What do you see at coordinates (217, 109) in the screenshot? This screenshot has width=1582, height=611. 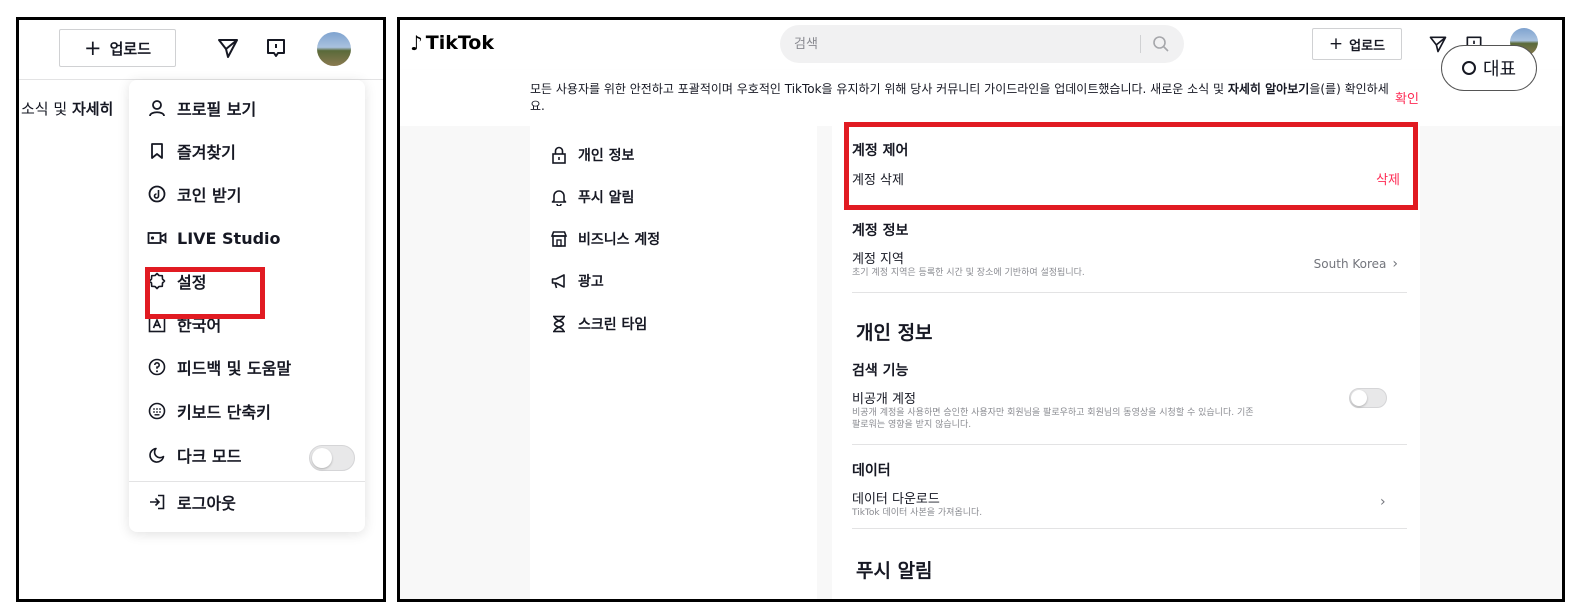 I see `menu-item-label: 프로필 보기` at bounding box center [217, 109].